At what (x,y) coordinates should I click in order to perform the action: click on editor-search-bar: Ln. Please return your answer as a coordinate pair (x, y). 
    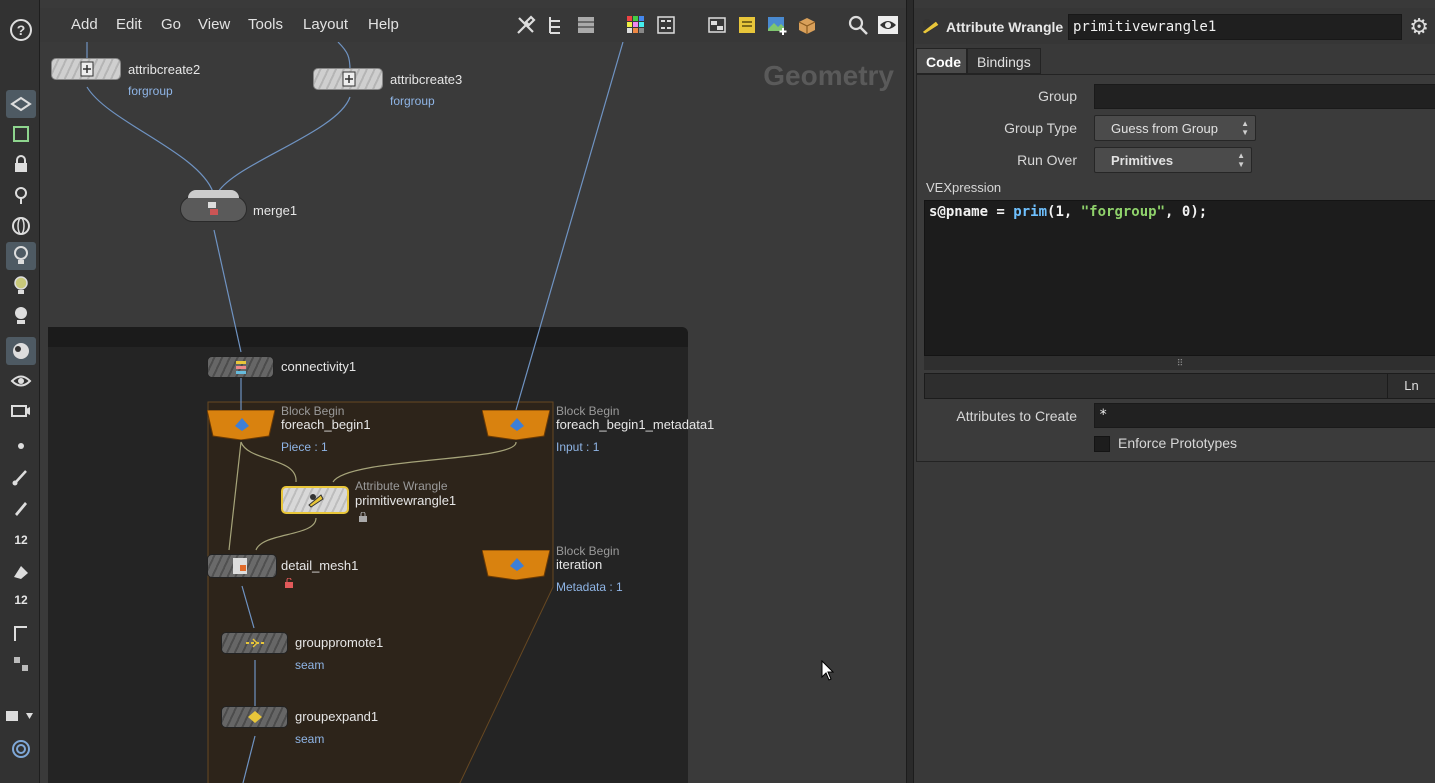
    Looking at the image, I should click on (1179, 386).